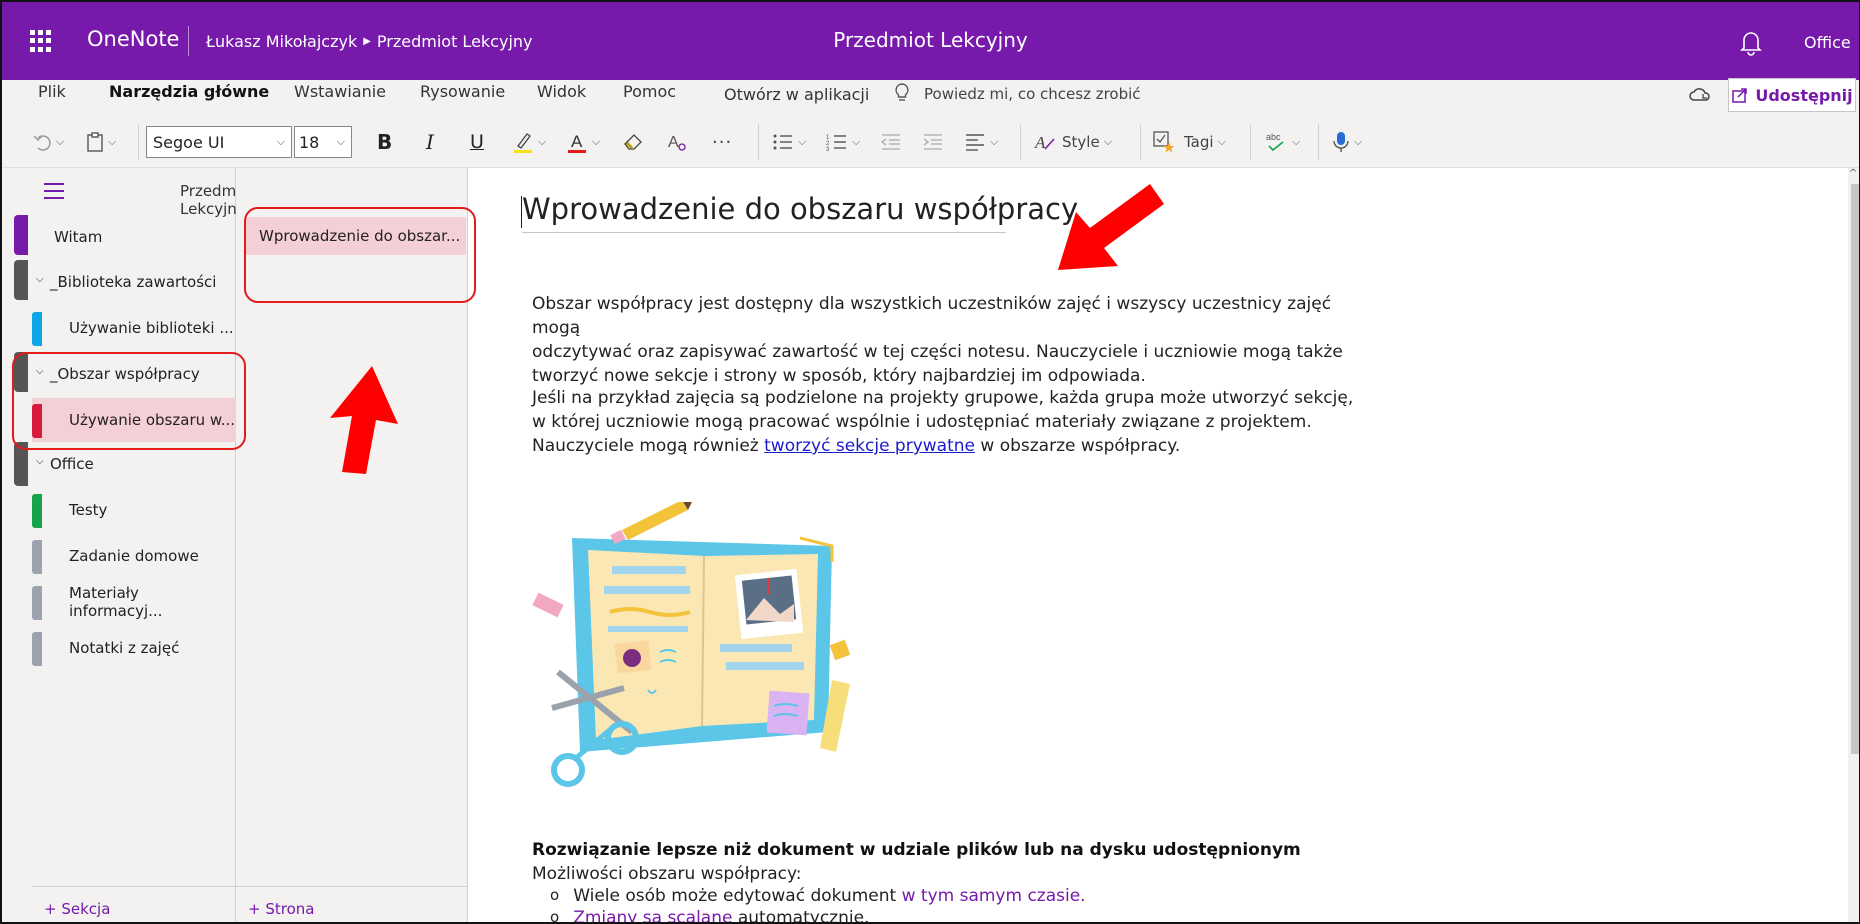 The image size is (1860, 924). Describe the element at coordinates (323, 142) in the screenshot. I see `font-size-select: 18 ⌵` at that location.